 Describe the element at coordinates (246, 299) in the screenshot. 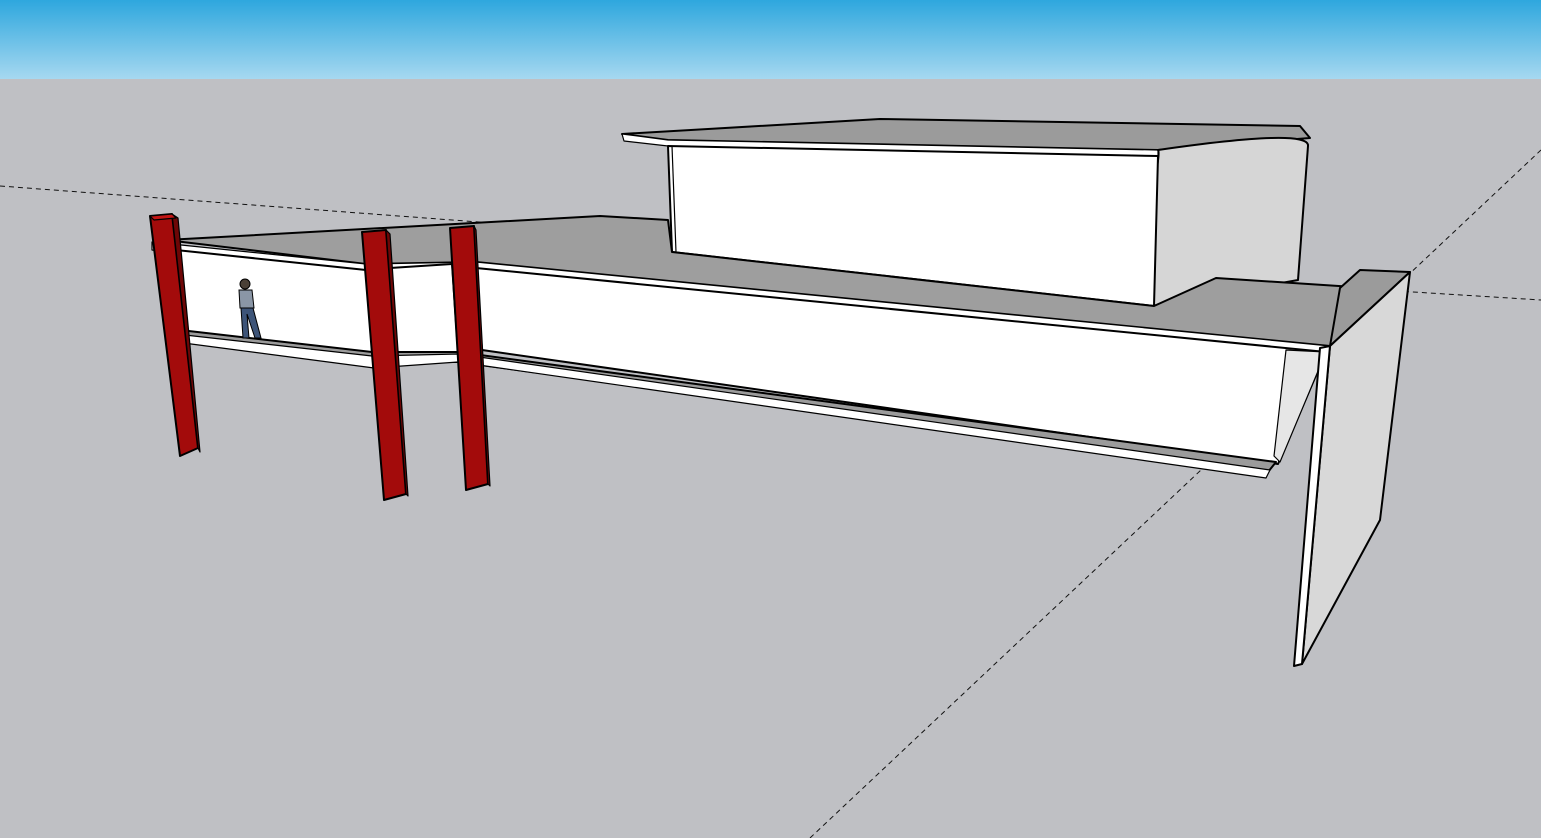

I see `figure-torso` at that location.